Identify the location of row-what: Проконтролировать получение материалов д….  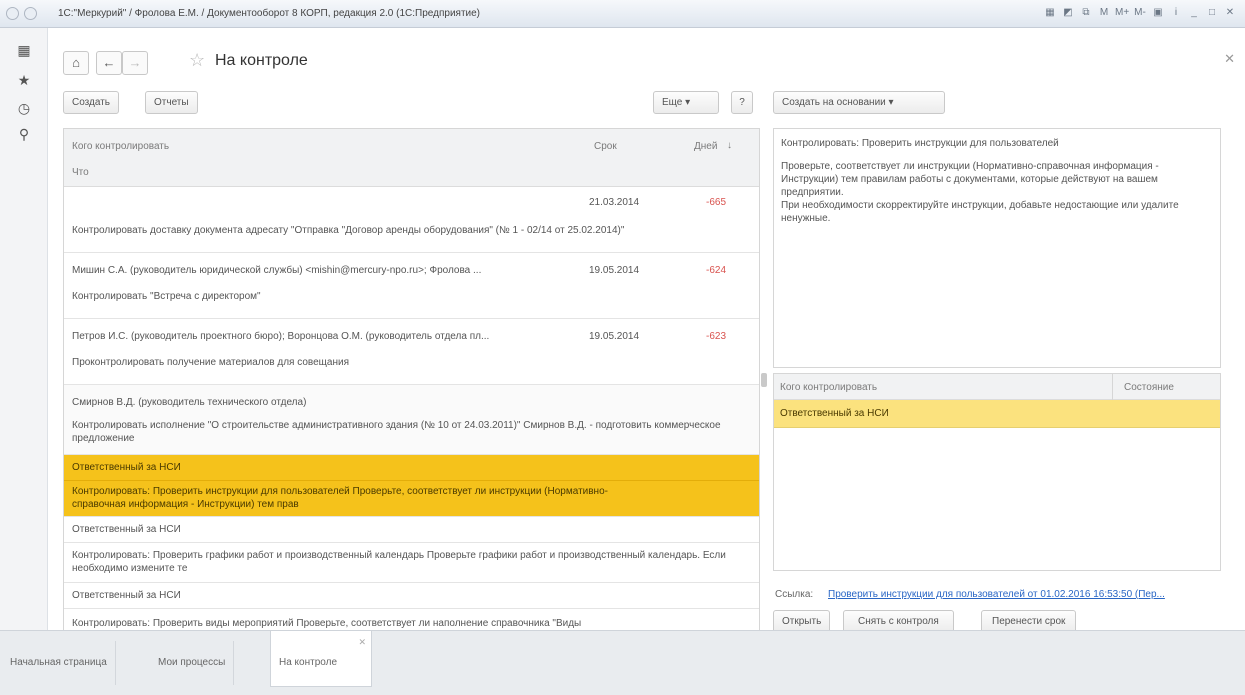
(210, 362).